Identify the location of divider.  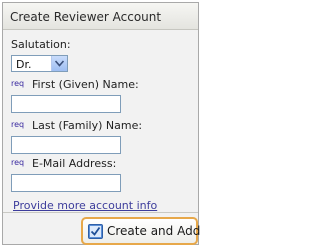
(100, 212).